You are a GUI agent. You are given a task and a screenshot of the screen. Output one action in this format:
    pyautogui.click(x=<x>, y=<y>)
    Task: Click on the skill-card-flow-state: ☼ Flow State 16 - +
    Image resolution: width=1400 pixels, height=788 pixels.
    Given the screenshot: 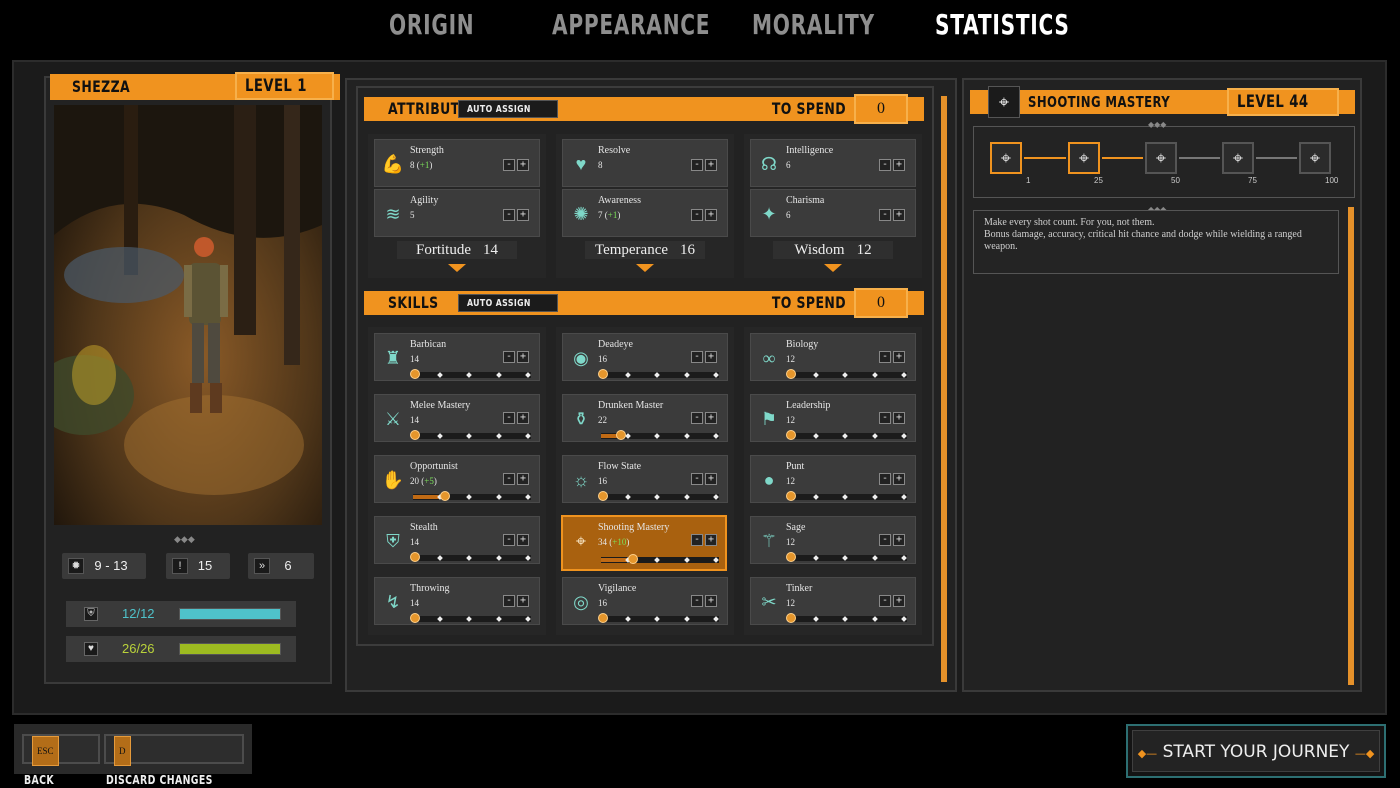 What is the action you would take?
    pyautogui.click(x=645, y=479)
    